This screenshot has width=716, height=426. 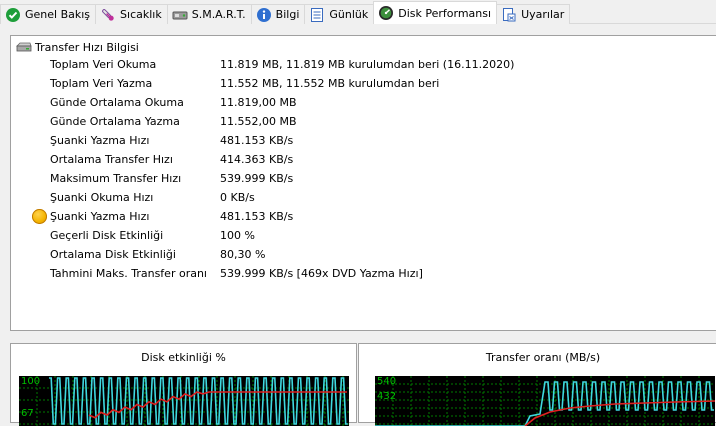 I want to click on tab-smart: S.M.A.R.T., so click(x=209, y=14).